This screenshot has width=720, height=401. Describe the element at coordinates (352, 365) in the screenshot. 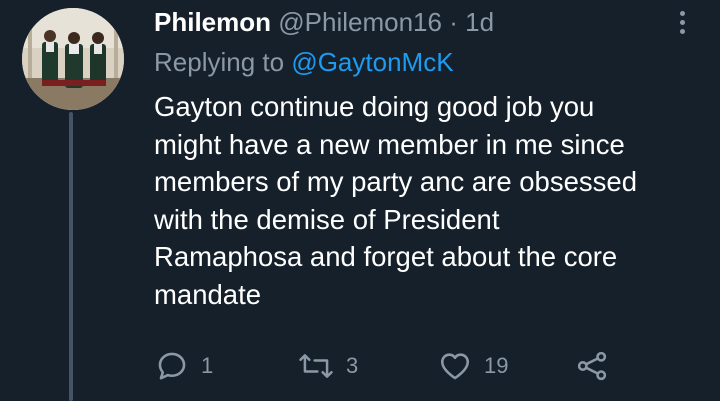

I see `retweet-count: 3` at that location.